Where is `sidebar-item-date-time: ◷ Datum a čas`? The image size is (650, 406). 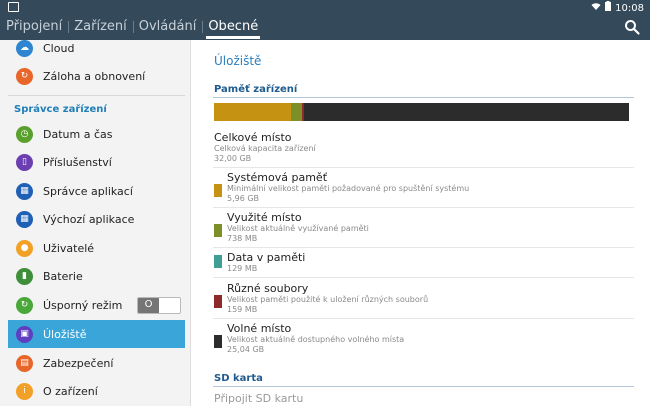
sidebar-item-date-time: ◷ Datum a čas is located at coordinates (96, 134).